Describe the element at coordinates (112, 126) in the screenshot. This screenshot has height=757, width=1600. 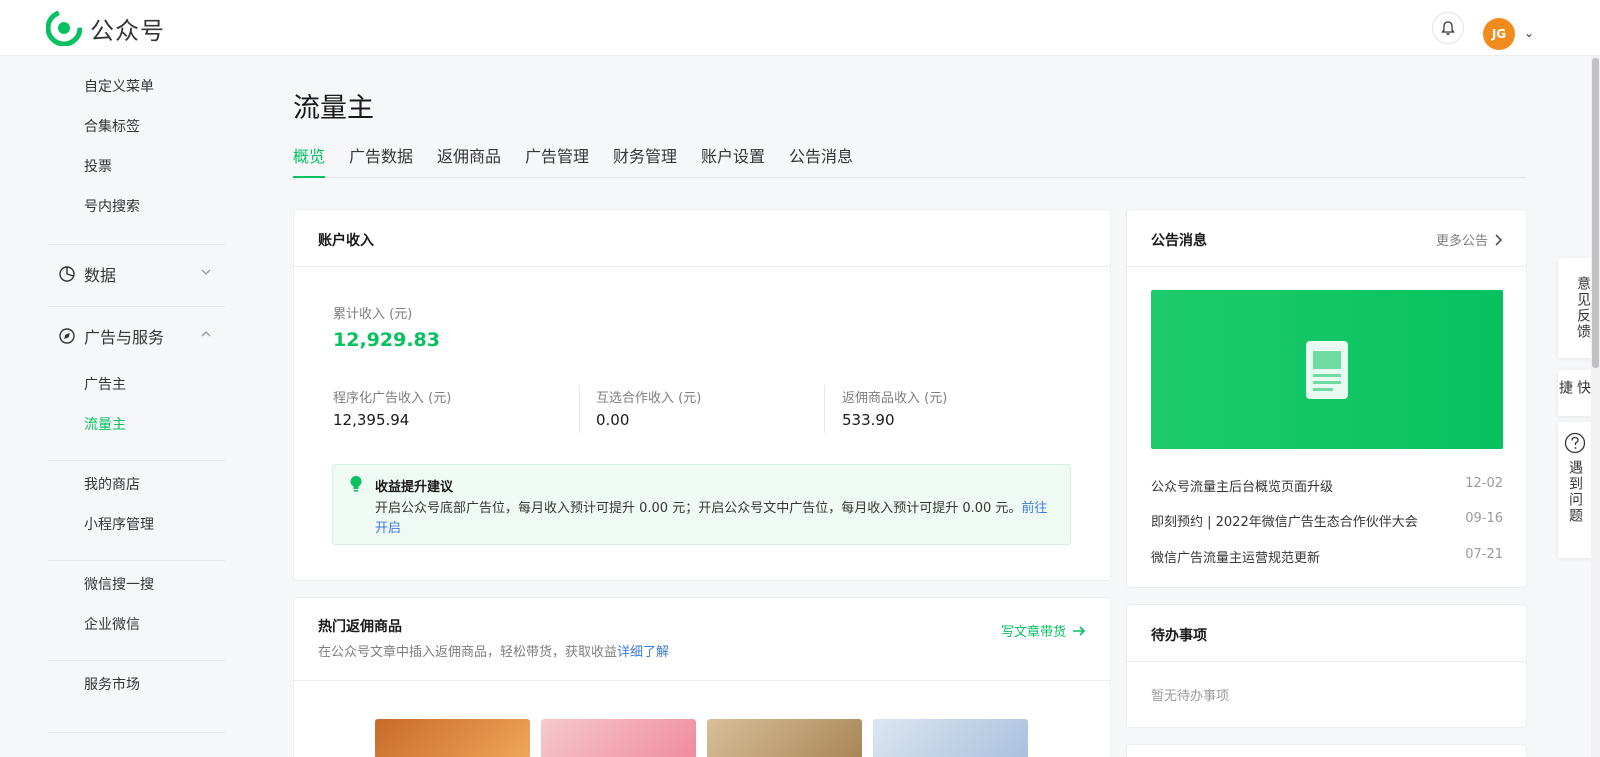
I see `sidebar-item-collection-tags: 合集标签` at that location.